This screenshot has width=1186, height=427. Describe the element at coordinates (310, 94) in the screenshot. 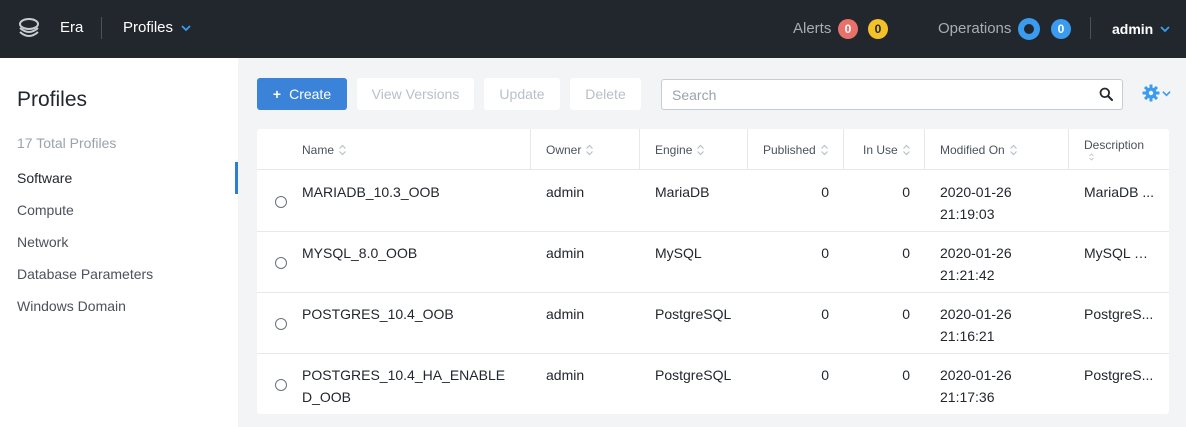

I see `create-button-label: Create` at that location.